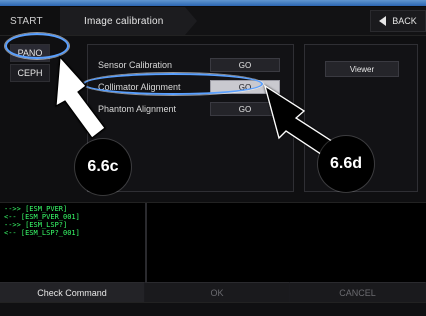 This screenshot has height=316, width=426. I want to click on ok-button: OK, so click(217, 292).